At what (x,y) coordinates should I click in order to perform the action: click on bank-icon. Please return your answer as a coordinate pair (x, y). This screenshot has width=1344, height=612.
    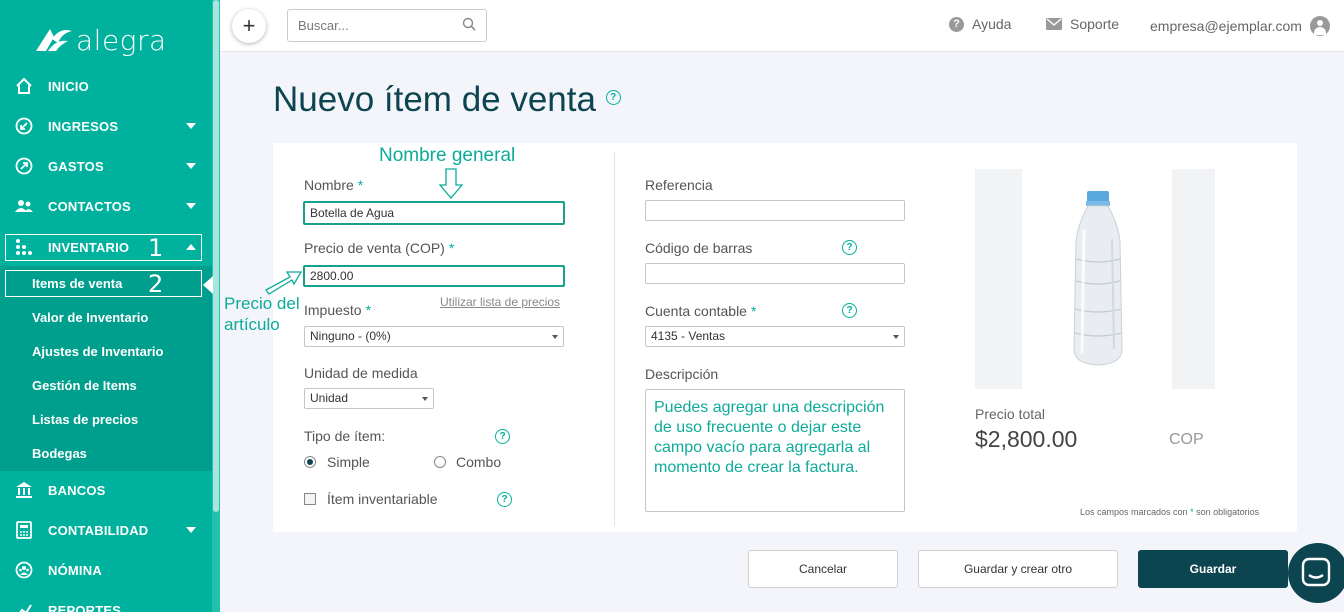
    Looking at the image, I should click on (24, 490).